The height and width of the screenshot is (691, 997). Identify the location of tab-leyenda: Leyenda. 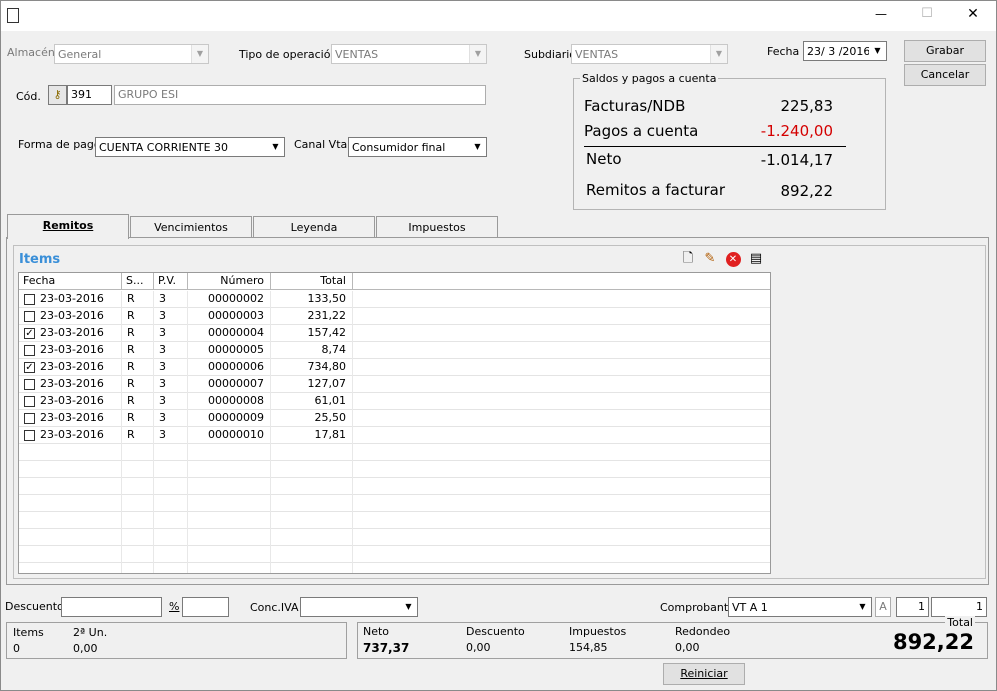
(314, 227).